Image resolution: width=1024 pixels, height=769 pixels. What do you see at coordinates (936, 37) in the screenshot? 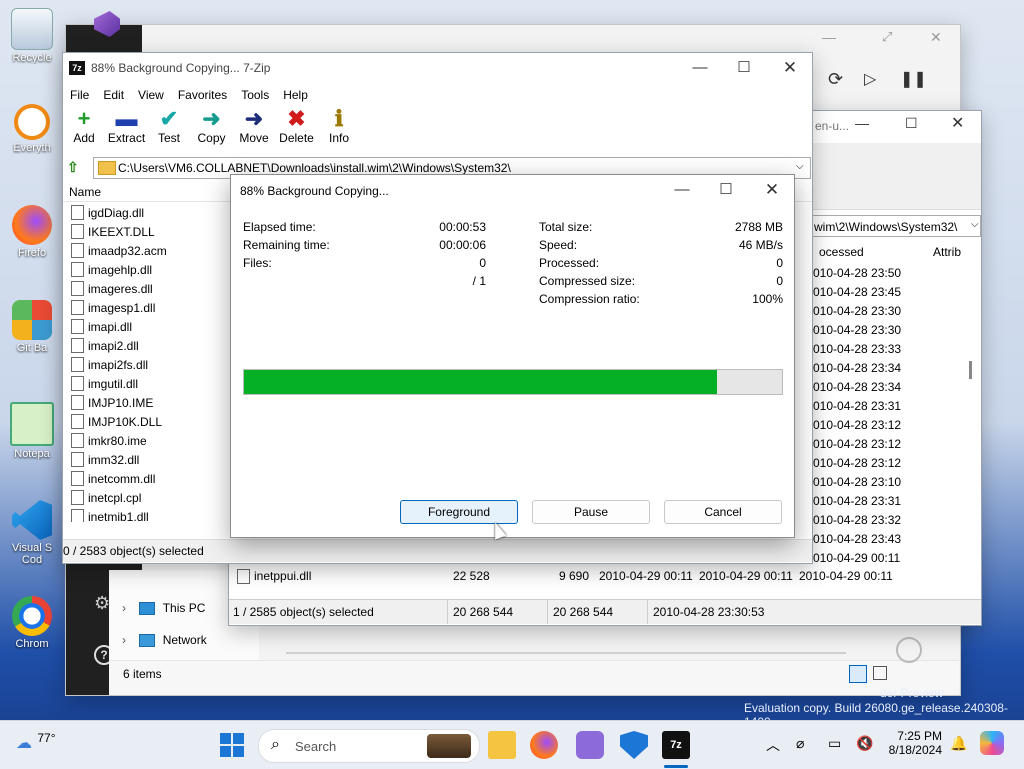
I see `explorer-close-button: ✕` at bounding box center [936, 37].